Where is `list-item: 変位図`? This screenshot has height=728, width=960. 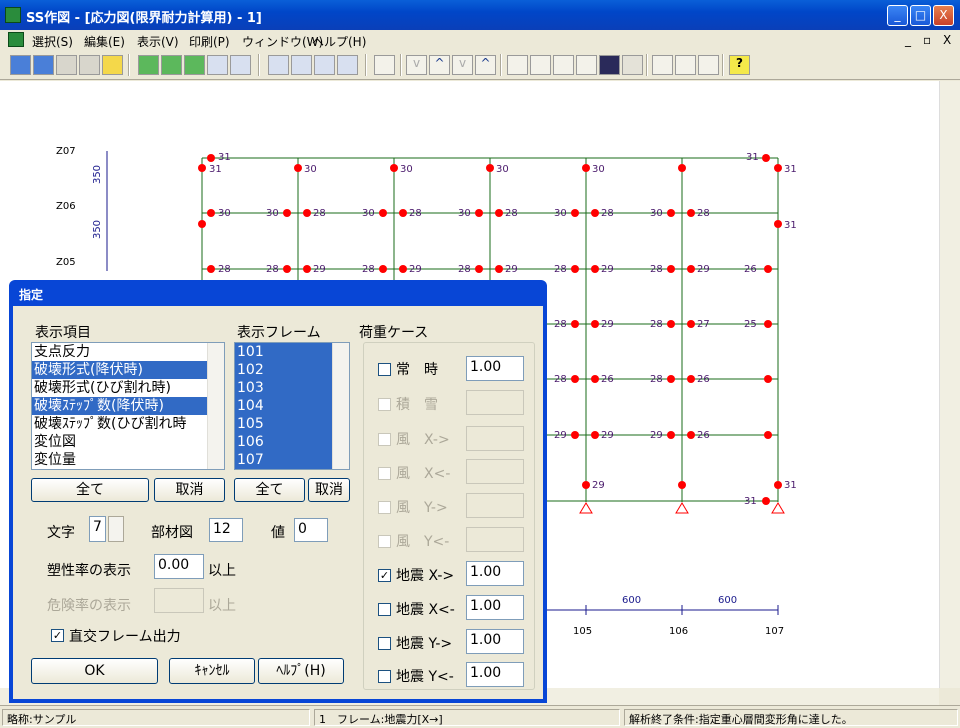
list-item: 変位図 is located at coordinates (128, 442).